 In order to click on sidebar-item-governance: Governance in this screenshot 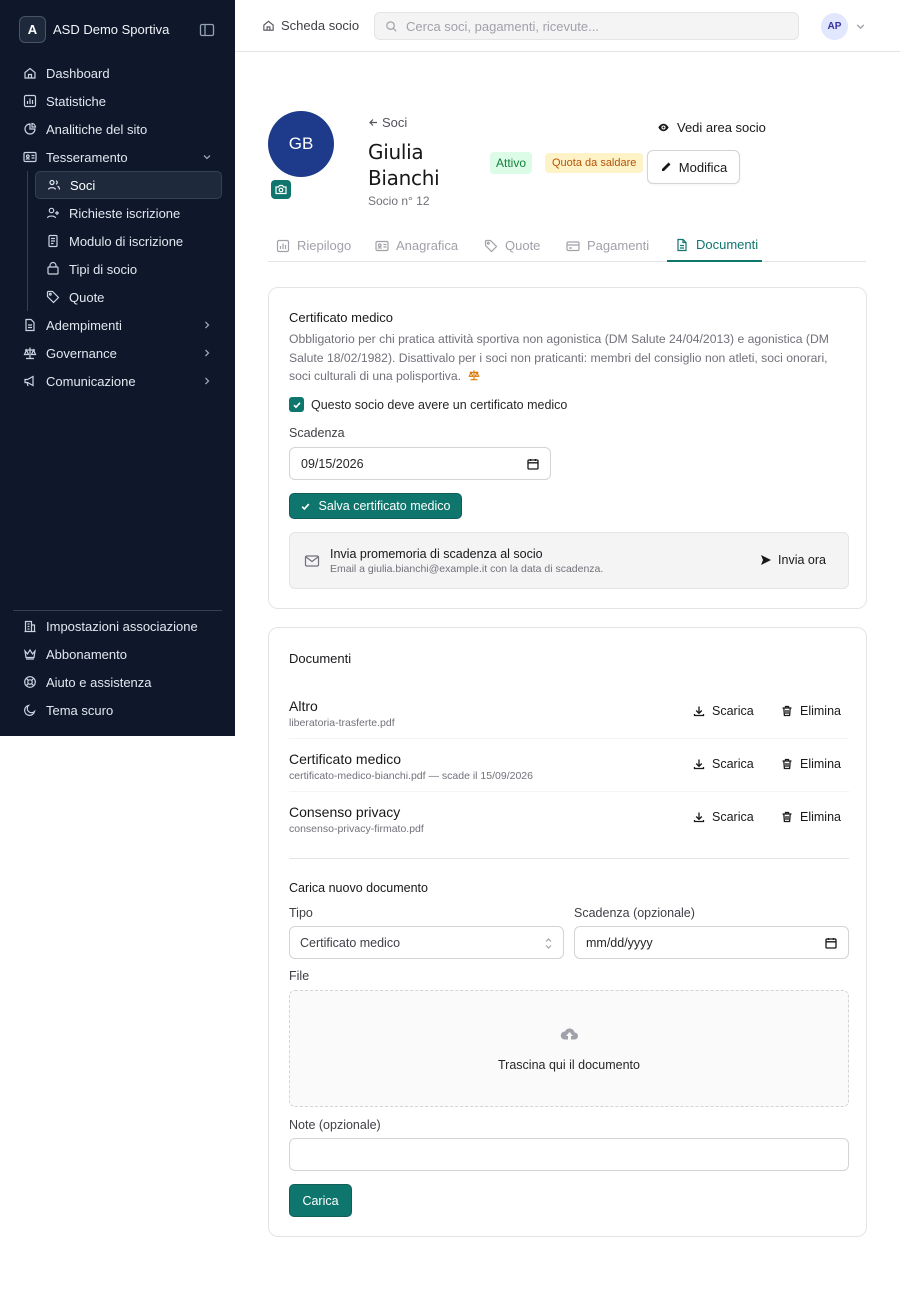, I will do `click(117, 353)`.